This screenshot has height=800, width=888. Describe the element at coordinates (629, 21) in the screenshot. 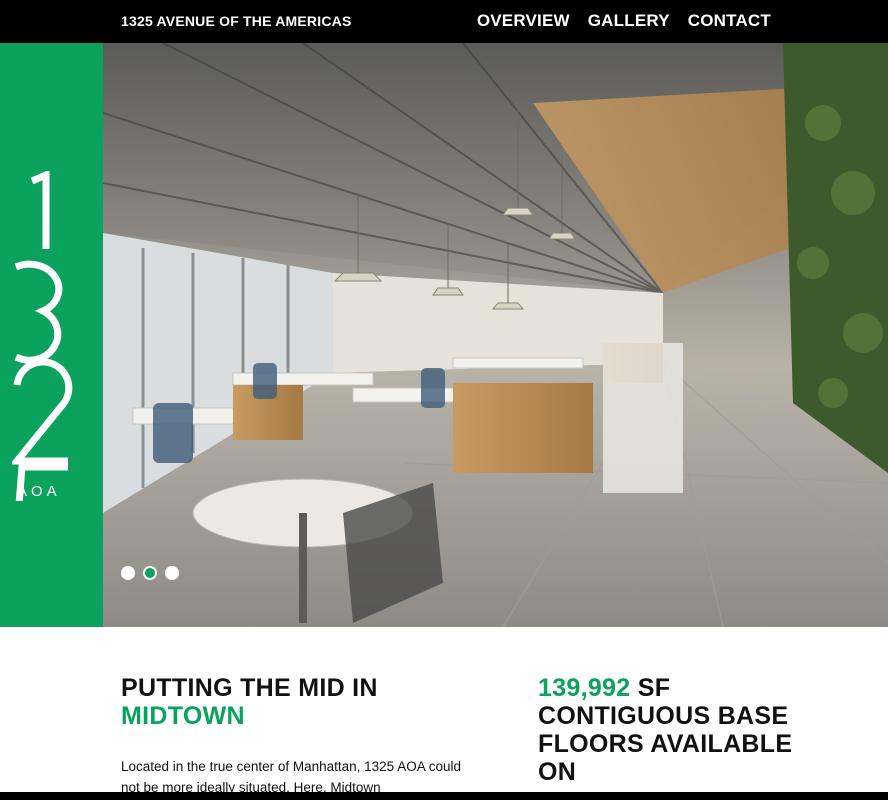

I see `nav-gallery-link: GALLERY` at that location.